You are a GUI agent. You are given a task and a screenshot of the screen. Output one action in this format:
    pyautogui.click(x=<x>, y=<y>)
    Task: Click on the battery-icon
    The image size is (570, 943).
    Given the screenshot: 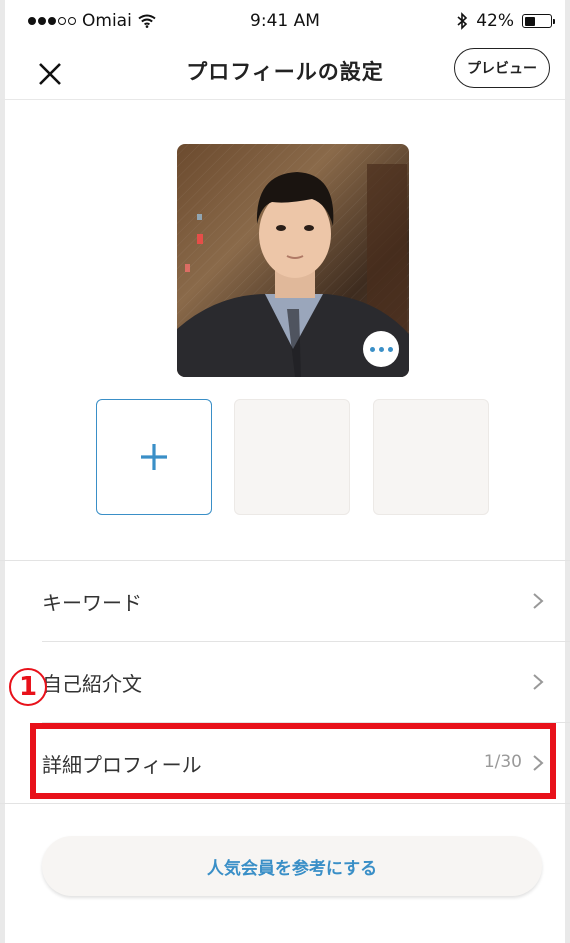 What is the action you would take?
    pyautogui.click(x=538, y=21)
    